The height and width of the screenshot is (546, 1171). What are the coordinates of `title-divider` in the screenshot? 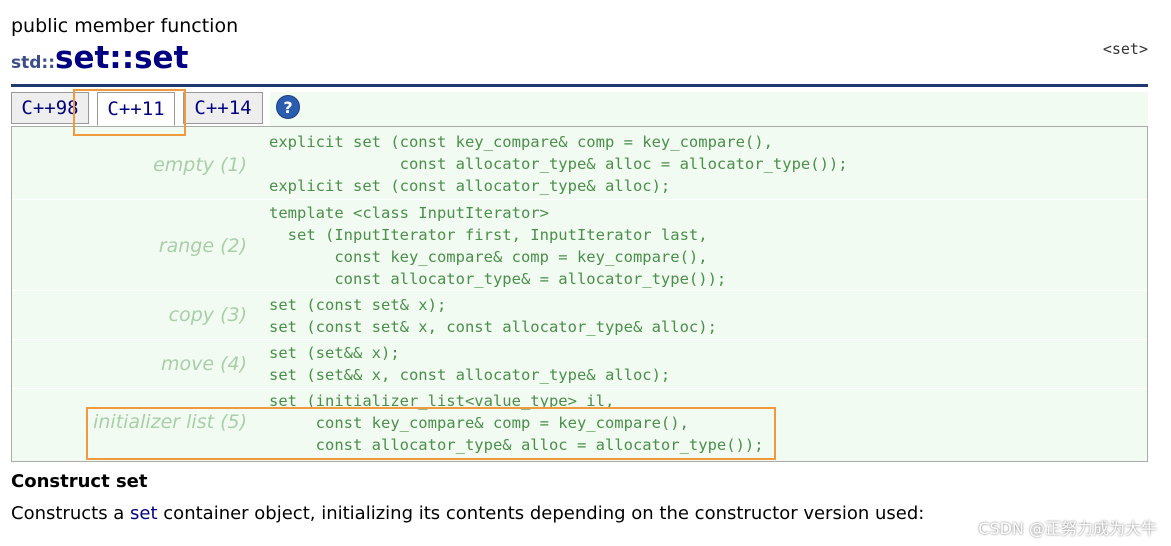 It's located at (579, 85).